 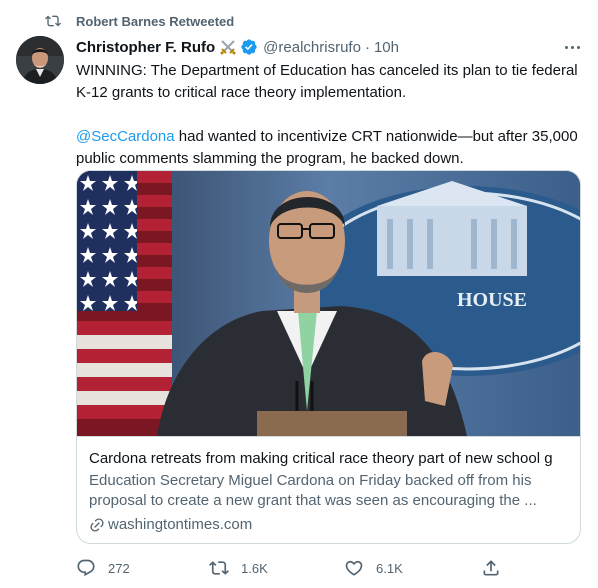 I want to click on verified-badge-icon, so click(x=249, y=47).